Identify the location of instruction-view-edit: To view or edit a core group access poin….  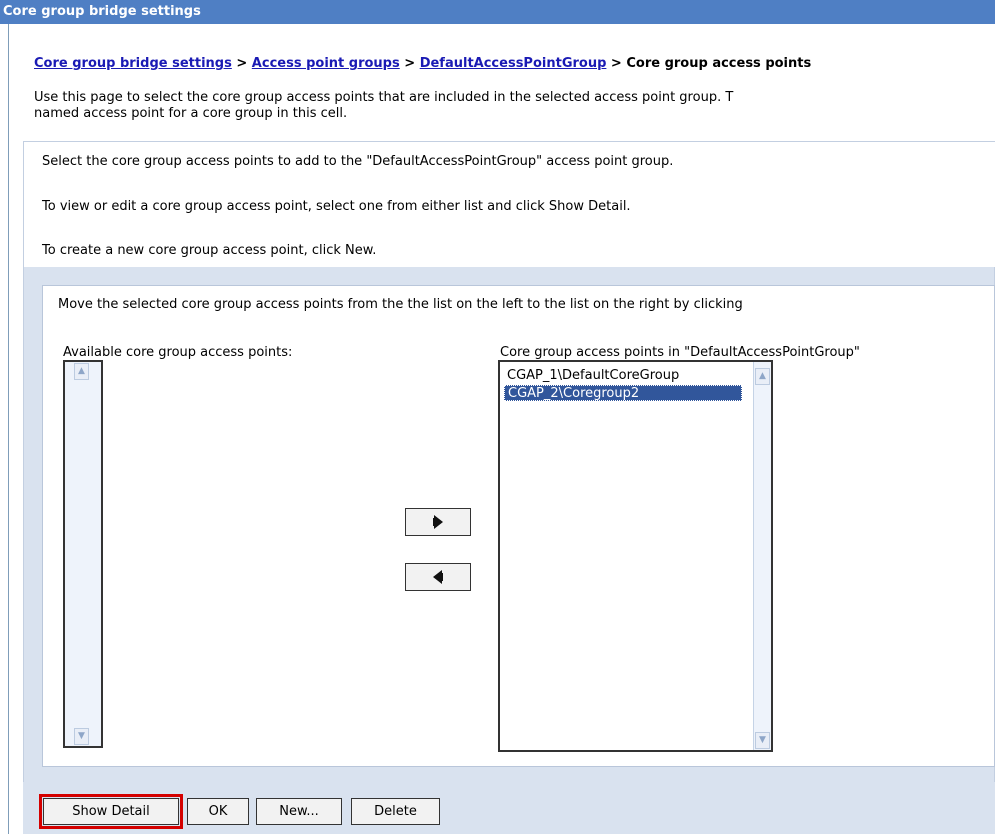
(336, 206).